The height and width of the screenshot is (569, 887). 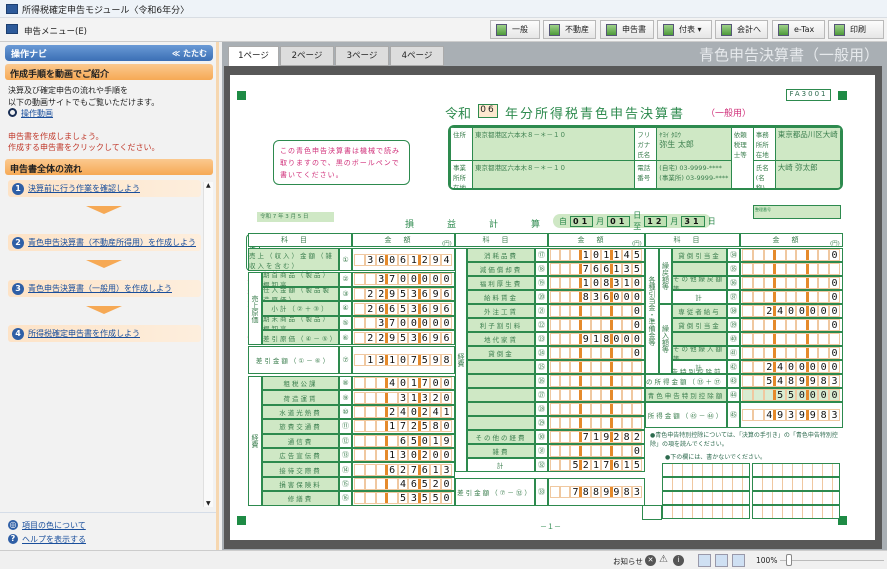 I want to click on page-number: －１－, so click(x=550, y=527).